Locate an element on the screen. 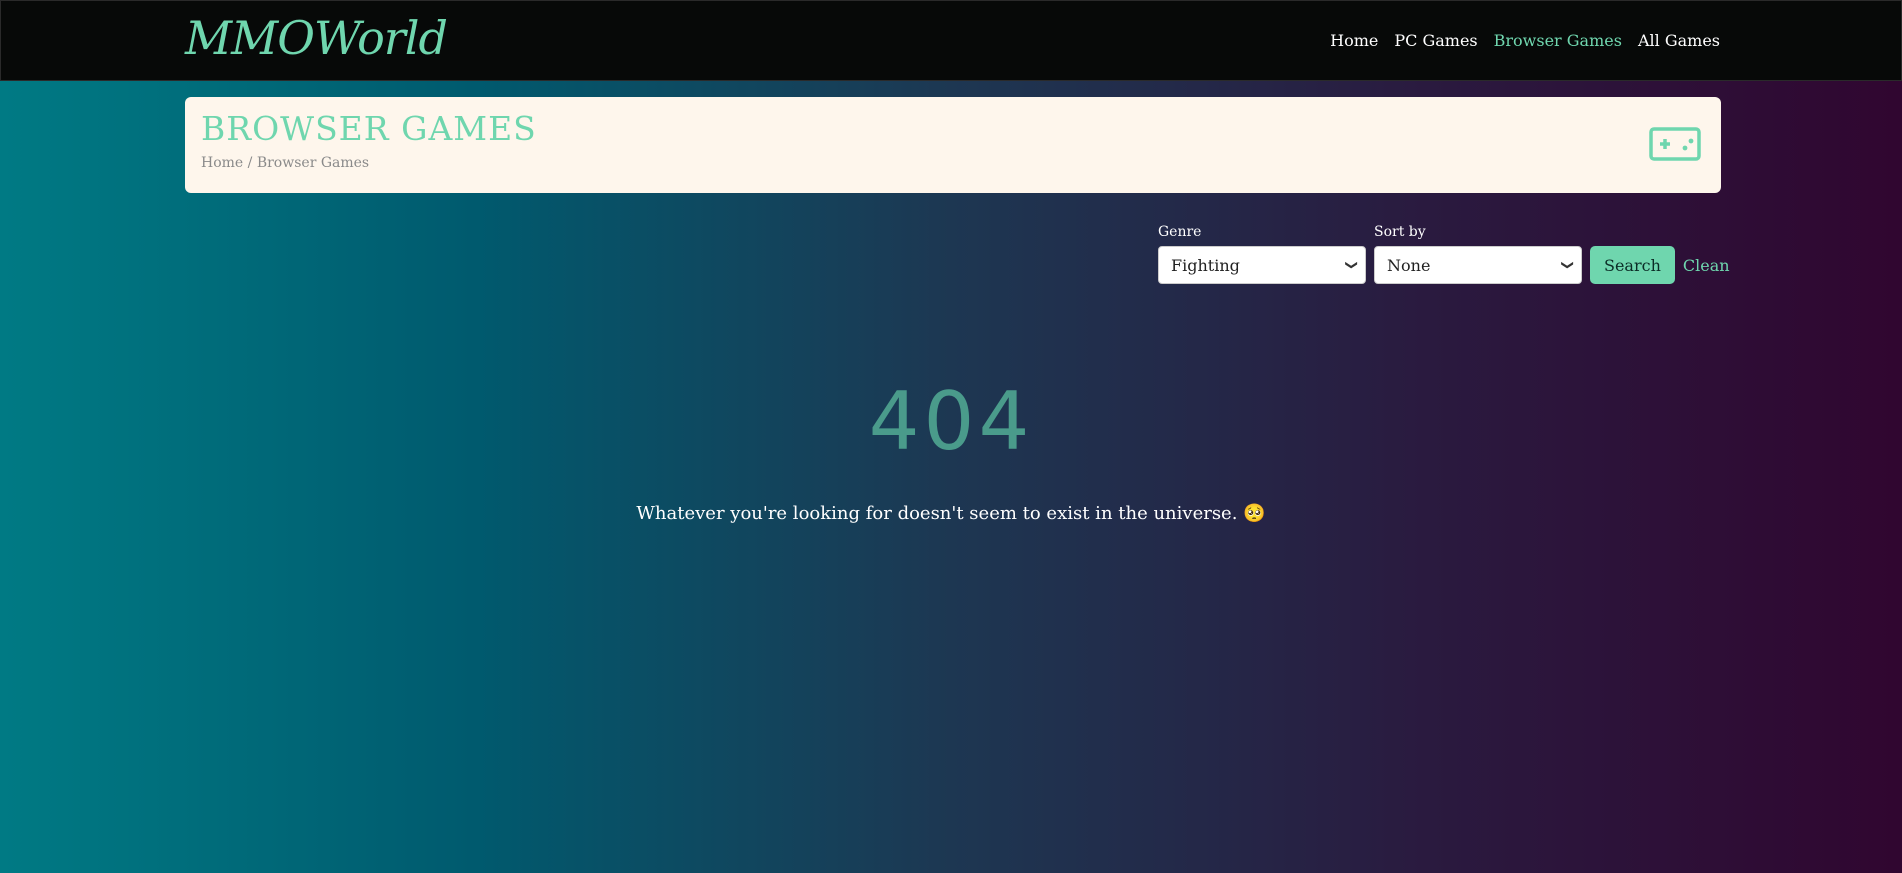 Image resolution: width=1902 pixels, height=873 pixels. nav-item-all-games: All Games is located at coordinates (1679, 40).